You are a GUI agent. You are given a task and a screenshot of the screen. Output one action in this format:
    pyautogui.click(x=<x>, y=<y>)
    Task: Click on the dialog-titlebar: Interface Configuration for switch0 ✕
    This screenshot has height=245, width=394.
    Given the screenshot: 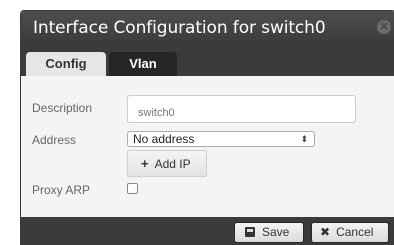 What is the action you would take?
    pyautogui.click(x=207, y=27)
    